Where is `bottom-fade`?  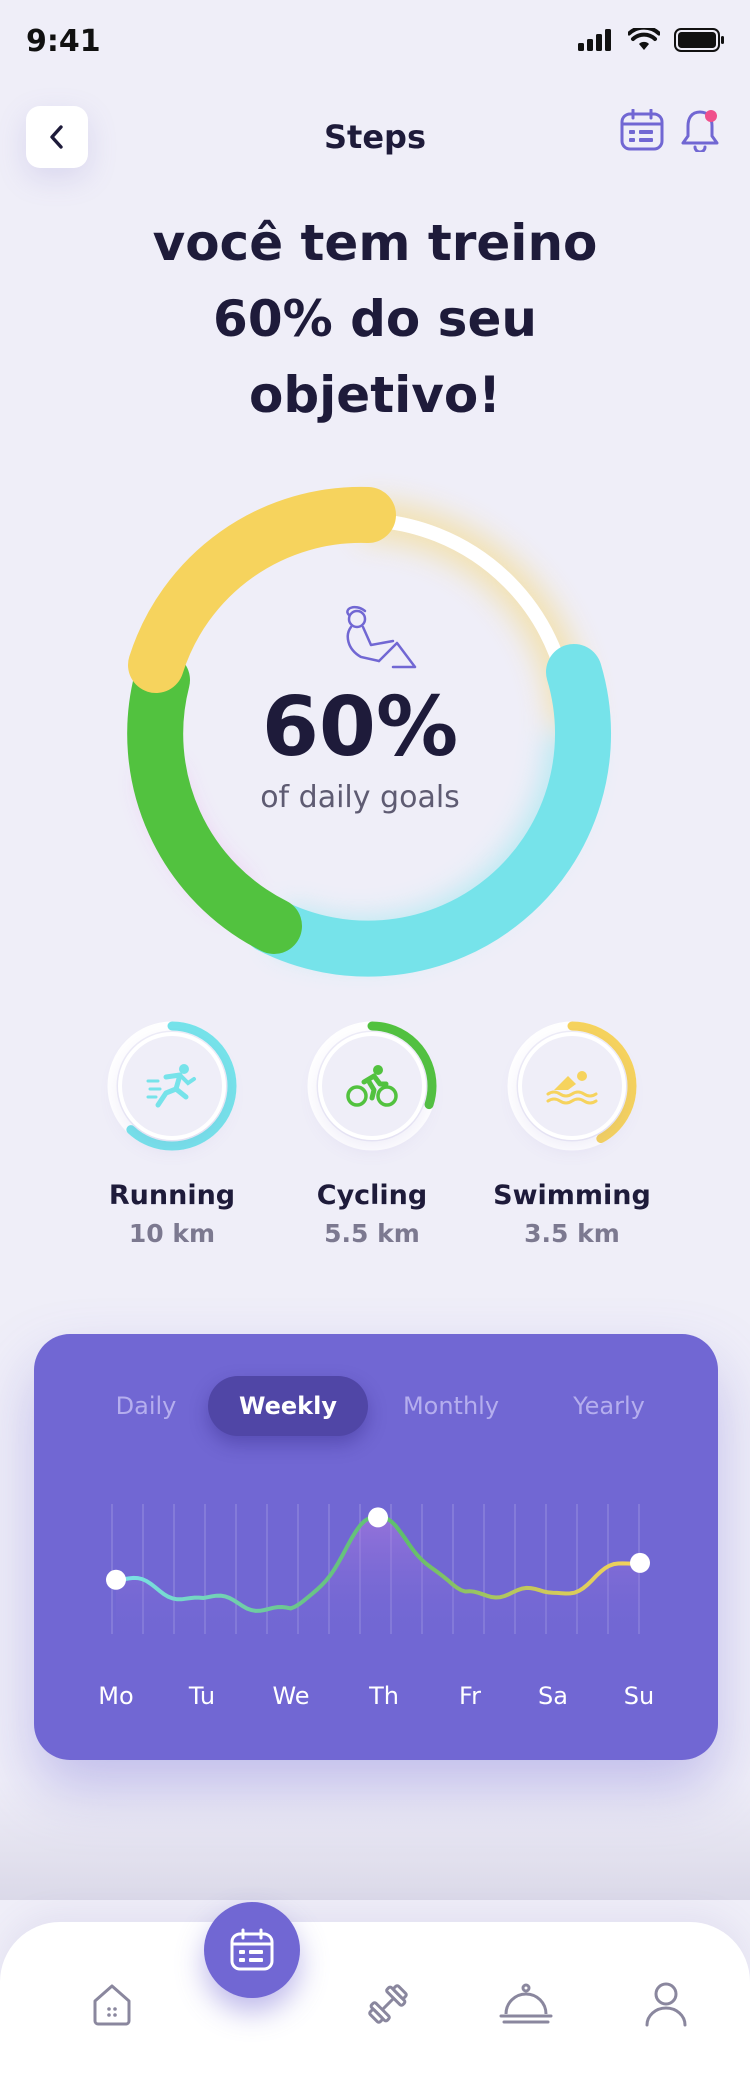 bottom-fade is located at coordinates (375, 1840).